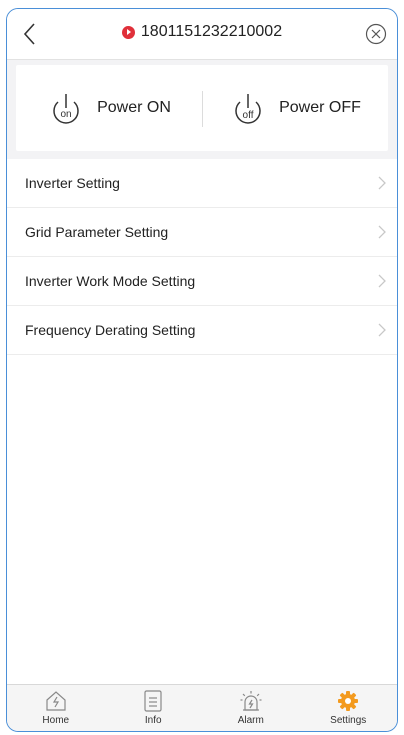  Describe the element at coordinates (134, 107) in the screenshot. I see `power-on-label: Power ON` at that location.